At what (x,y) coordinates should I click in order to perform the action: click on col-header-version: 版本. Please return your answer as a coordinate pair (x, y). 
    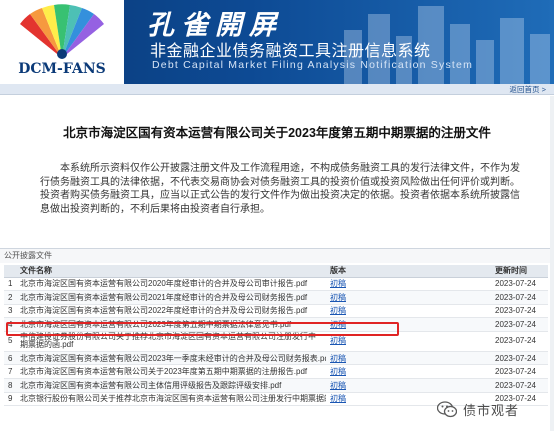
    Looking at the image, I should click on (408, 271).